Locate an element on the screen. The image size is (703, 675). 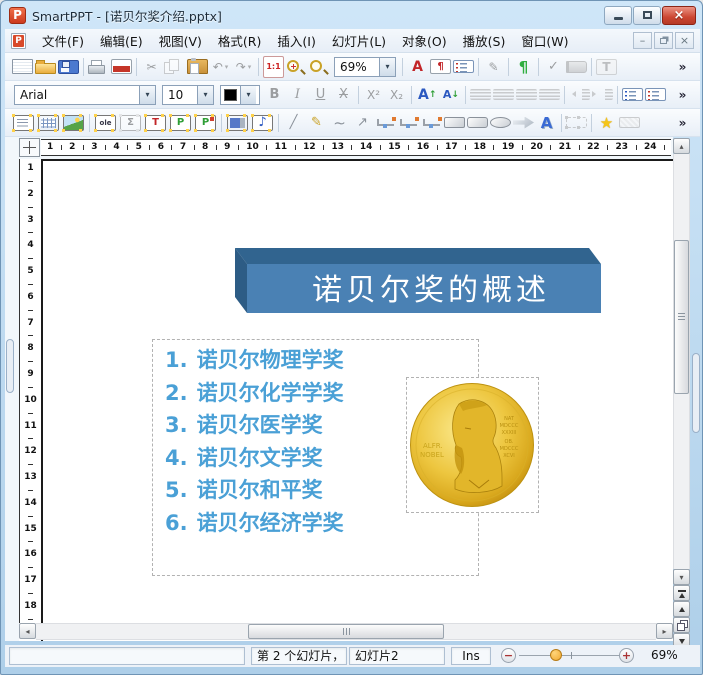
bullet-list is located at coordinates (633, 94).